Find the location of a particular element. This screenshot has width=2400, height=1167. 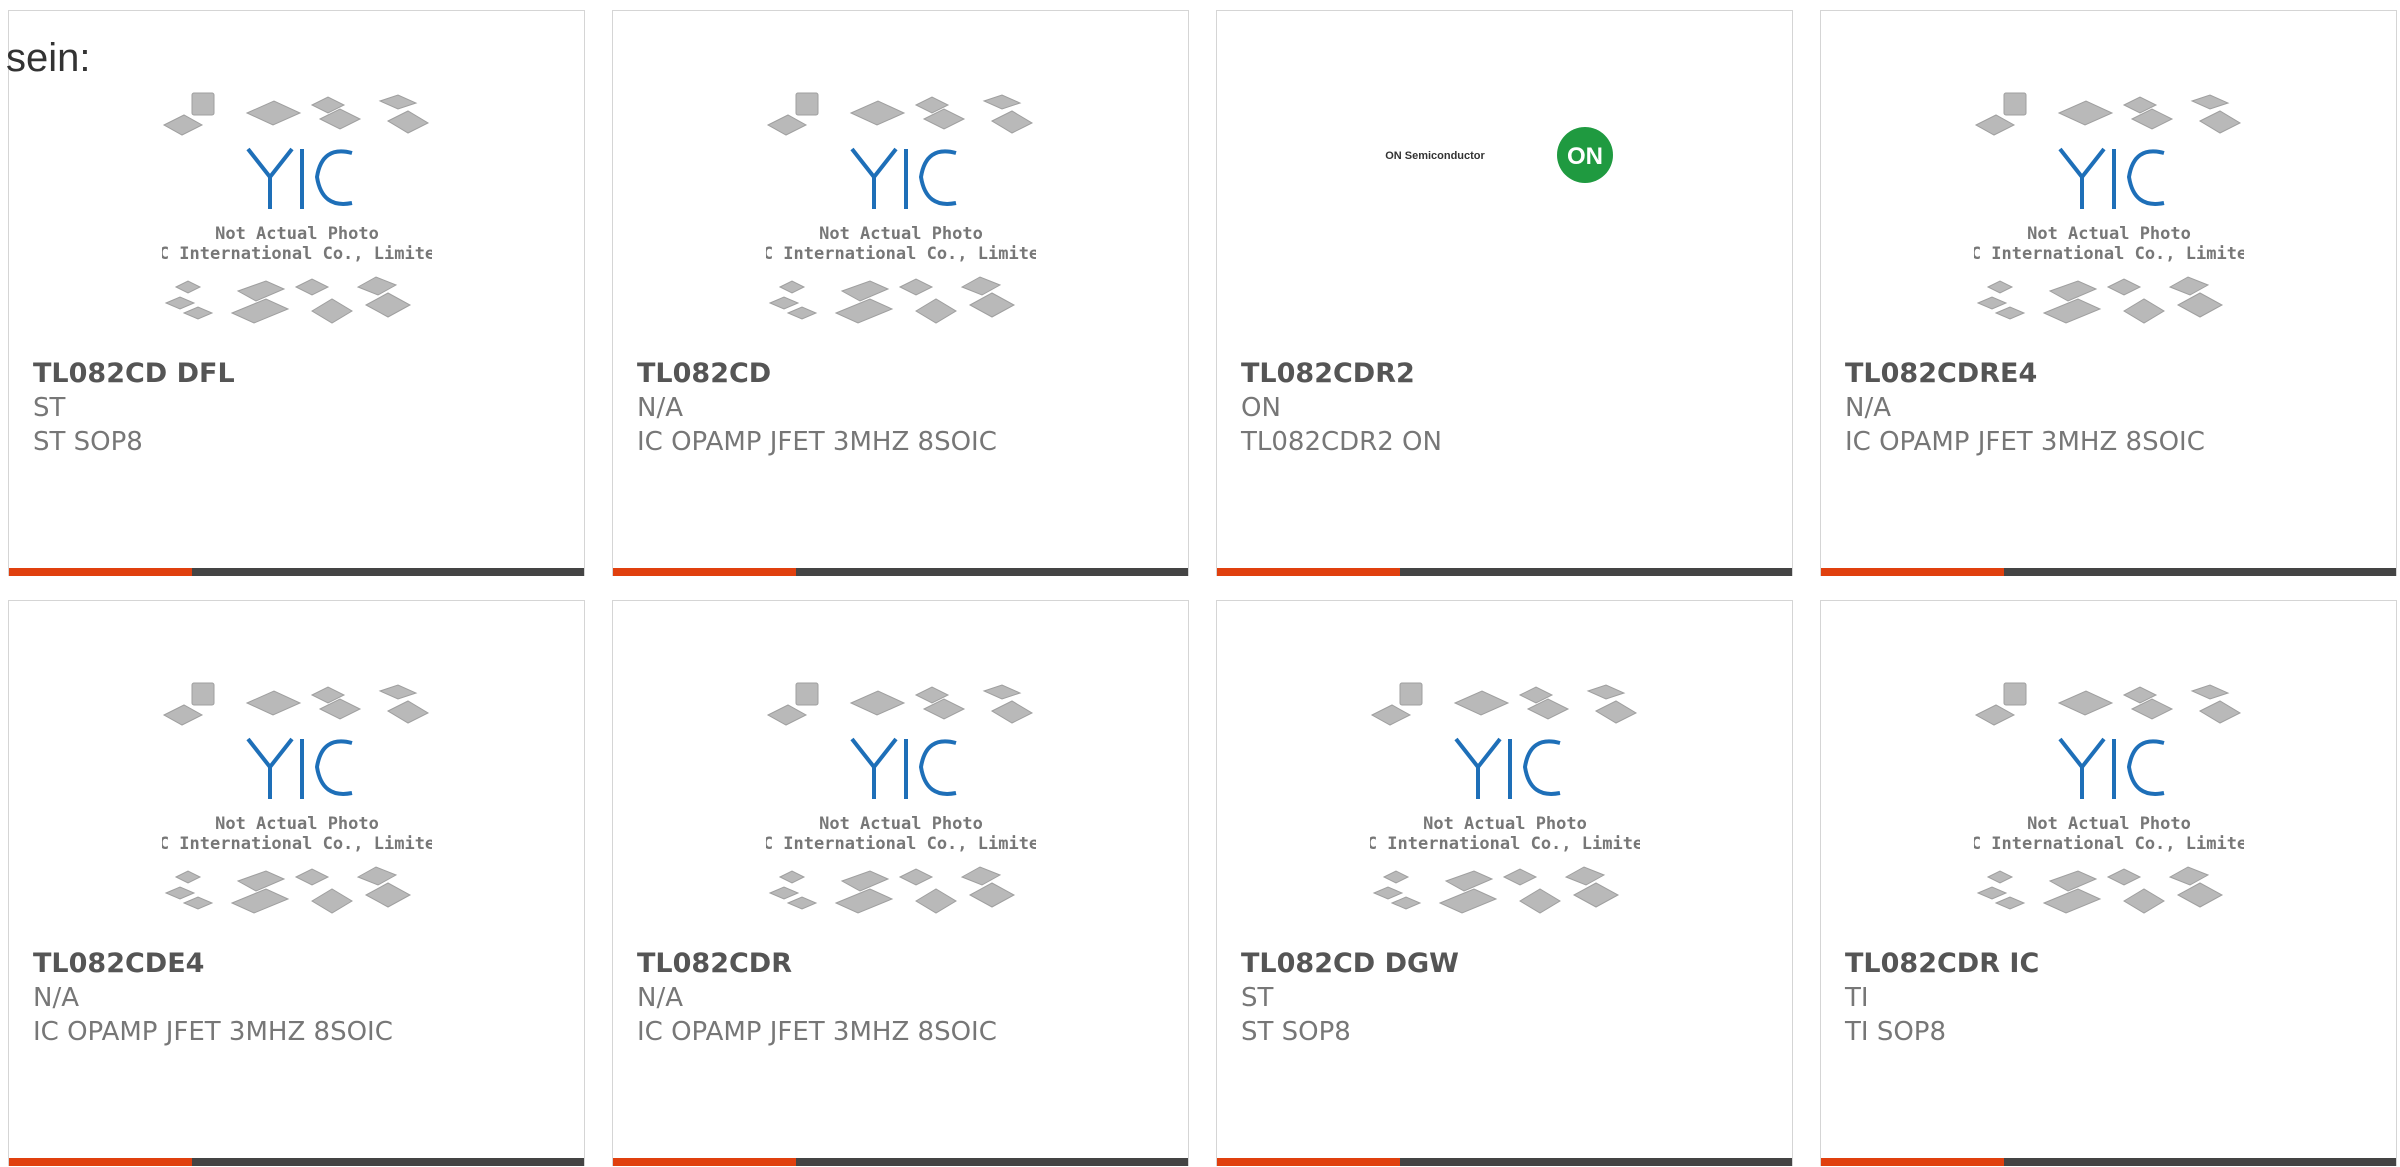

product-part-number: TL082CD DFL is located at coordinates (134, 373).